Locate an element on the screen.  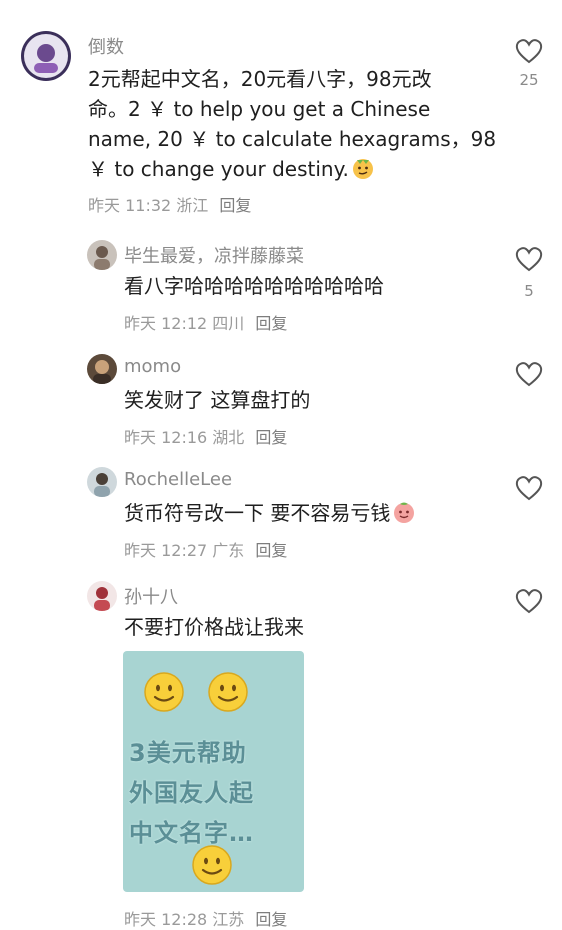
comment-meta: 昨天 11:32 浙江 回复 is located at coordinates (169, 204).